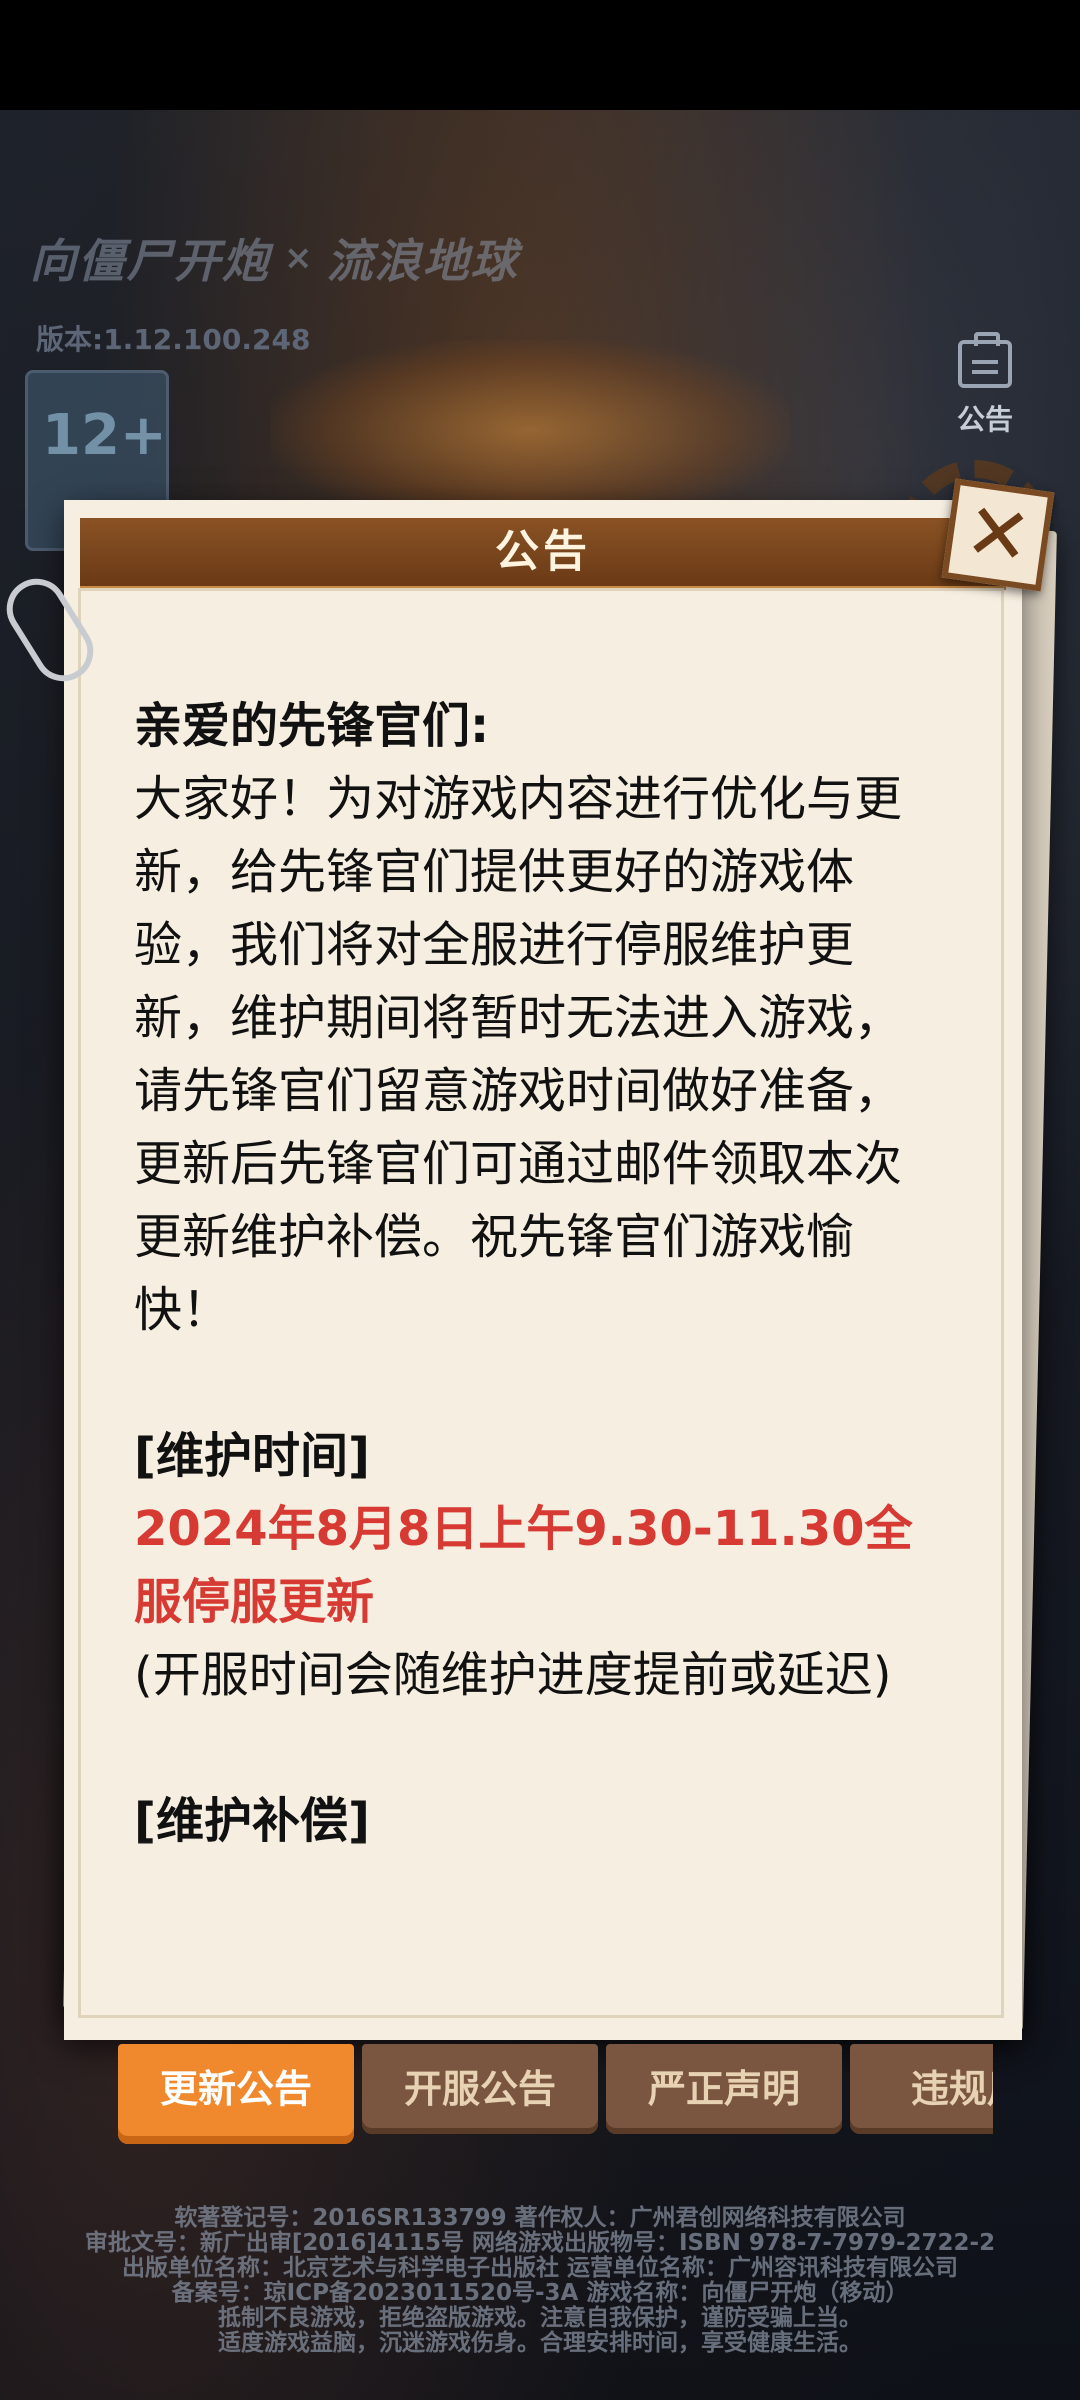 The width and height of the screenshot is (1080, 2400). What do you see at coordinates (540, 2218) in the screenshot?
I see `footer-line: 软著登记号：2016SR133799 著作权人：广州君创网络科技有限公司` at bounding box center [540, 2218].